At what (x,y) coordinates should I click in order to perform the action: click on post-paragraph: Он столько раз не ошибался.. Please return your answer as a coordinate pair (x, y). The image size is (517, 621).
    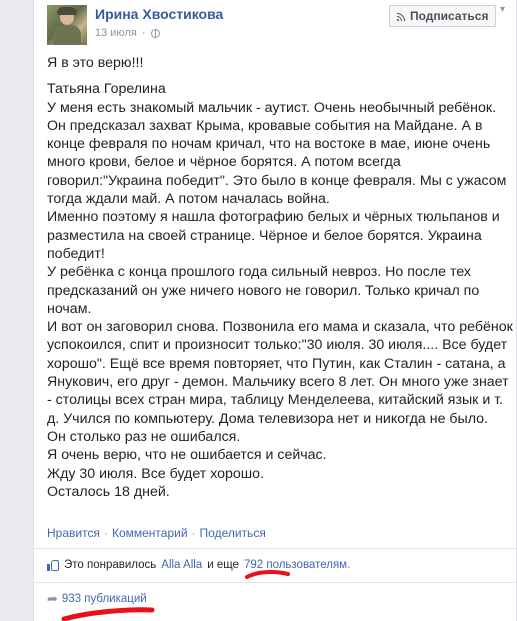
    Looking at the image, I should click on (144, 436).